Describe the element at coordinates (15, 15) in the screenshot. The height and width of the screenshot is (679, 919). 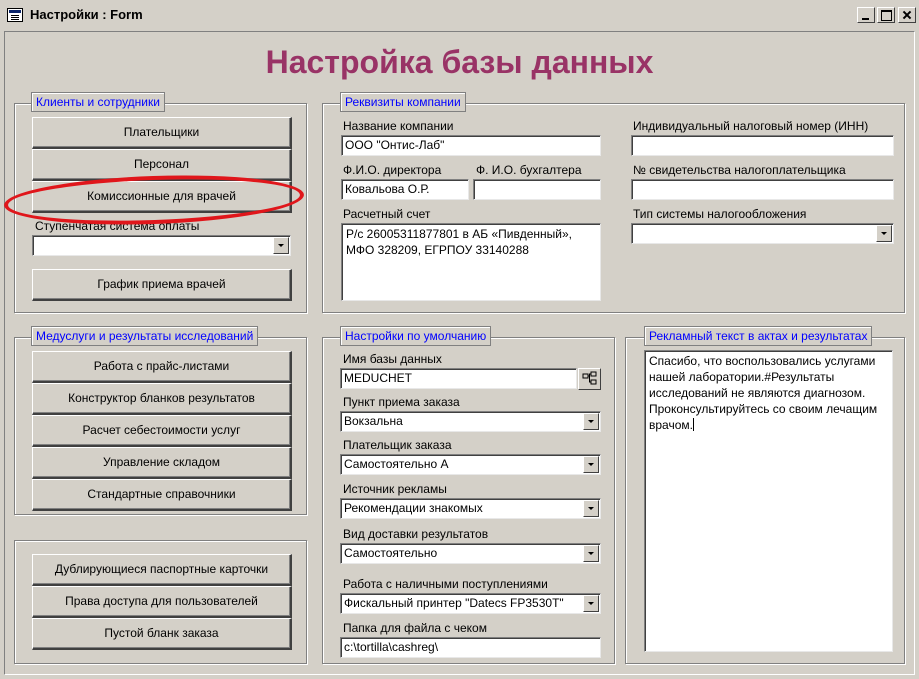
I see `form-icon` at that location.